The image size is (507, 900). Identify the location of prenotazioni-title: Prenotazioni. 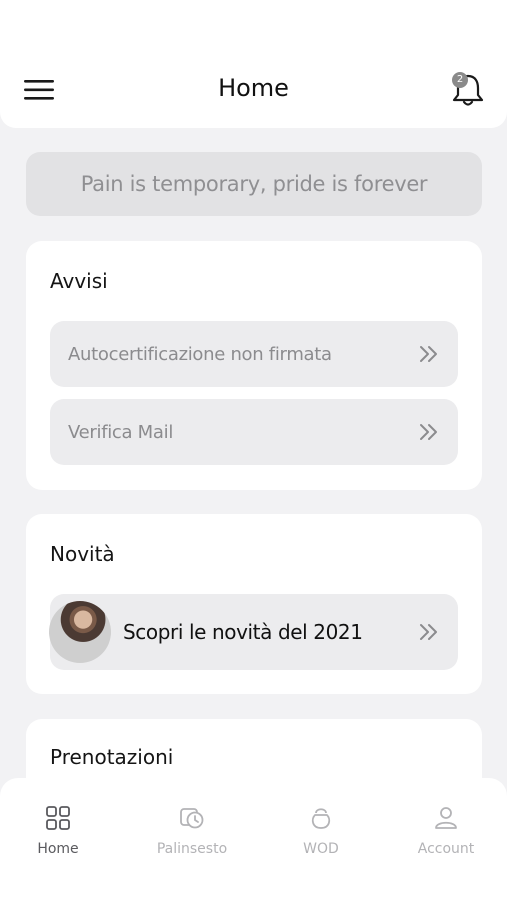
(112, 757).